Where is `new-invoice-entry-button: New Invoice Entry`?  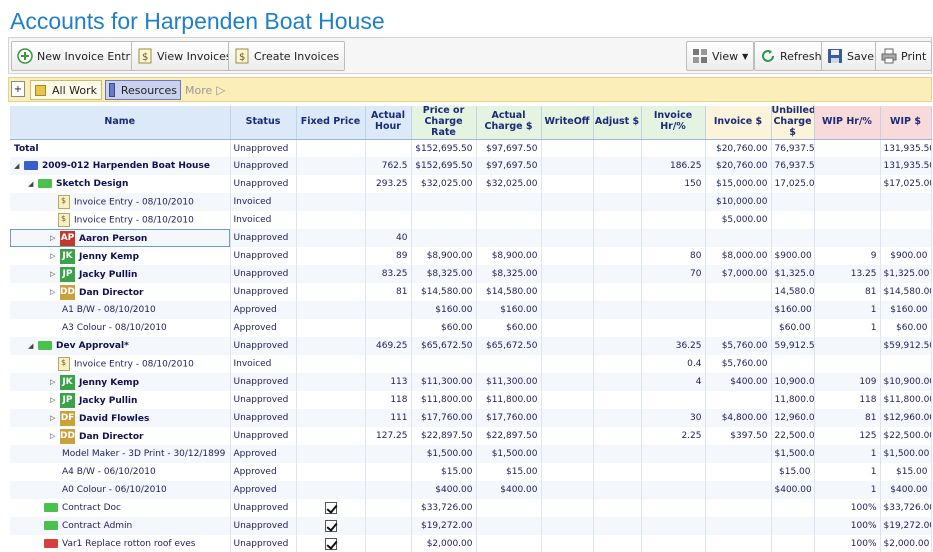 new-invoice-entry-button: New Invoice Entry is located at coordinates (77, 56).